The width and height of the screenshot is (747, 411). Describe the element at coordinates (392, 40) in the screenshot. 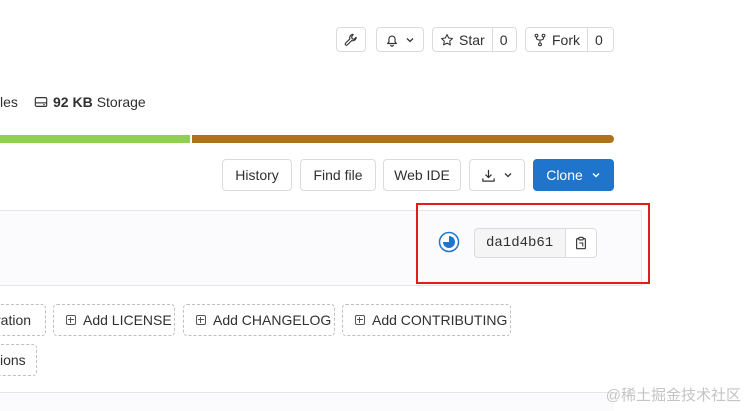

I see `bell-icon` at that location.